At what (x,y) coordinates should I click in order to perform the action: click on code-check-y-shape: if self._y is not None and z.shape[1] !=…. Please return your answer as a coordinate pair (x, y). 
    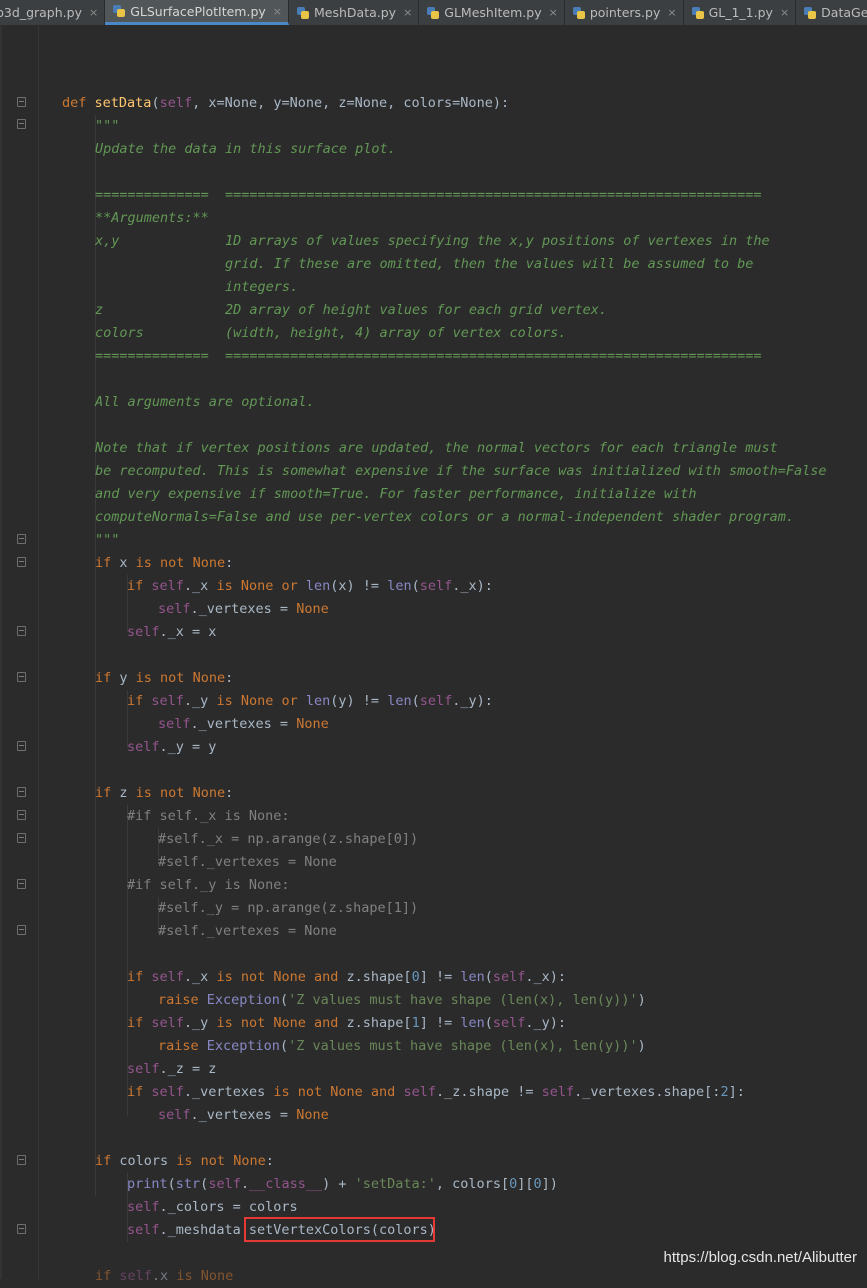
    Looking at the image, I should click on (347, 1023).